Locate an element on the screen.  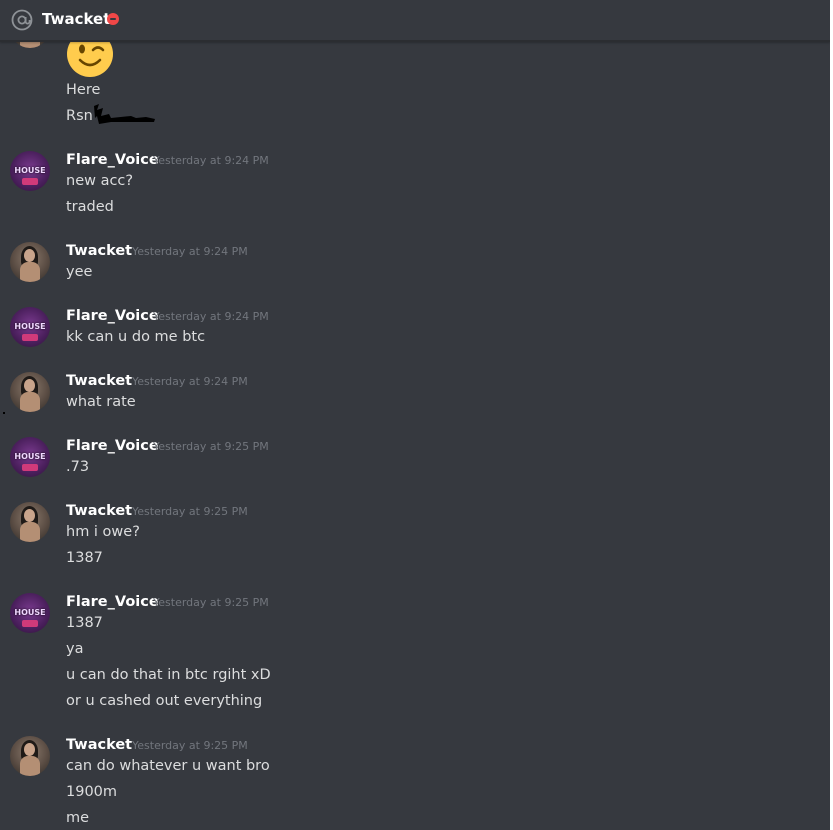
at-sign-icon is located at coordinates (22, 20).